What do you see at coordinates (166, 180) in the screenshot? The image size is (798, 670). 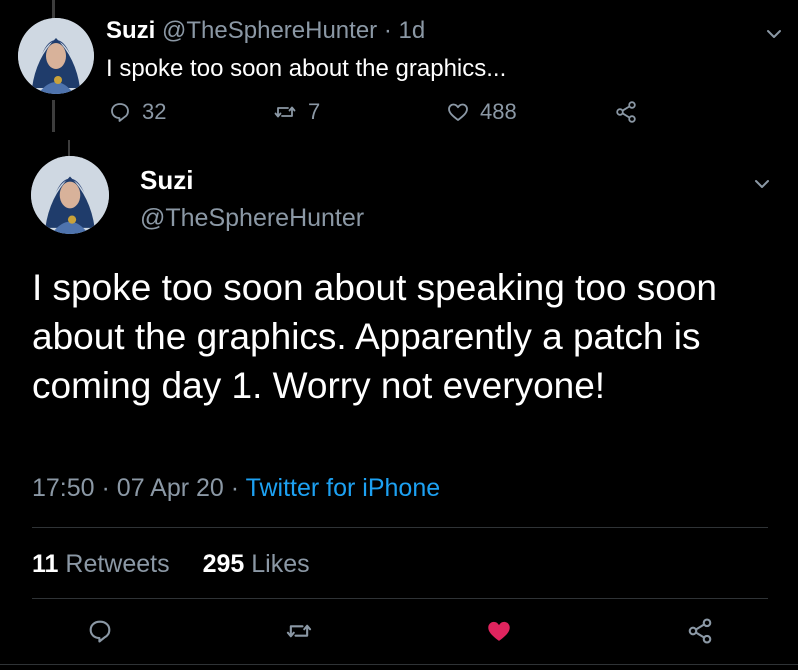 I see `main-author-name: Suzi` at bounding box center [166, 180].